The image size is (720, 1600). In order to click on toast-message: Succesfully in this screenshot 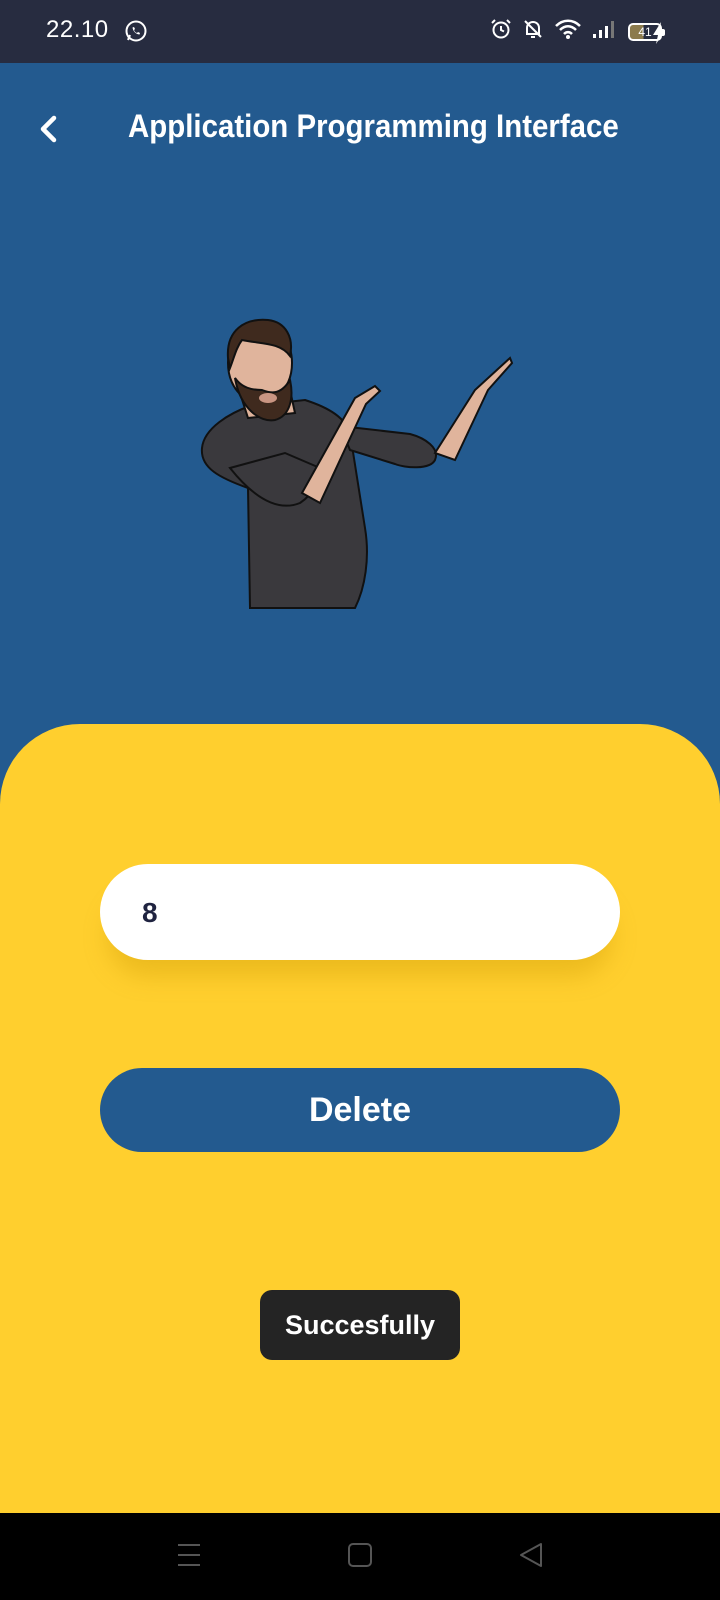, I will do `click(360, 1325)`.